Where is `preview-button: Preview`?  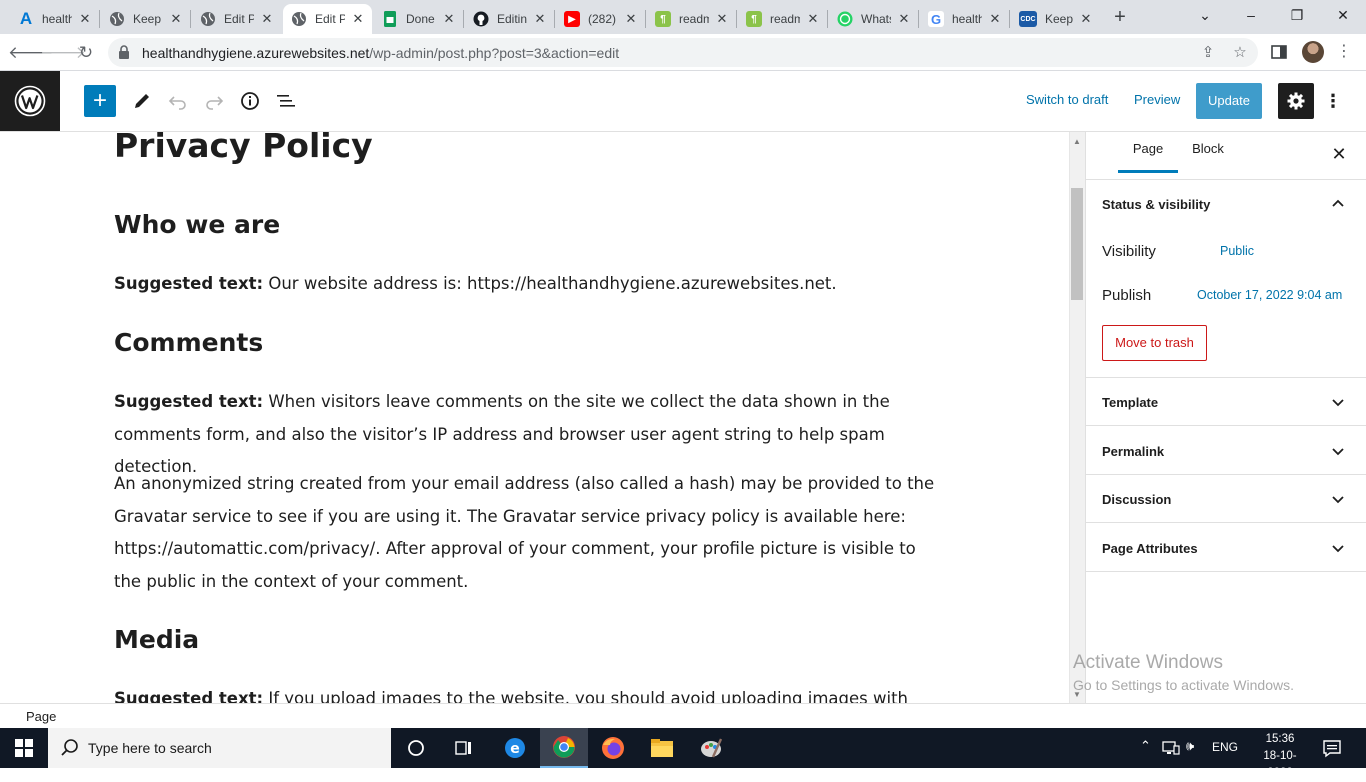
preview-button: Preview is located at coordinates (1157, 99).